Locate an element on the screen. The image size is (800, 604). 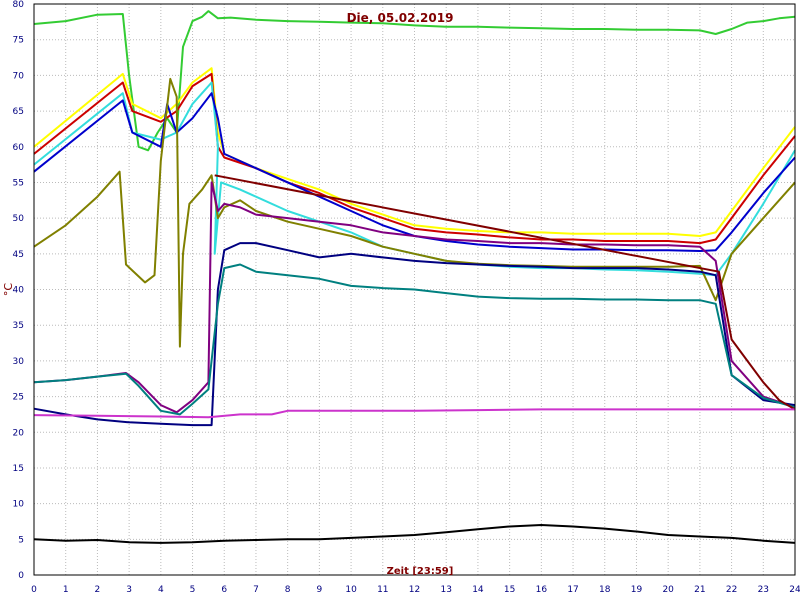
y-tick-label: 25 is located at coordinates (18, 398).